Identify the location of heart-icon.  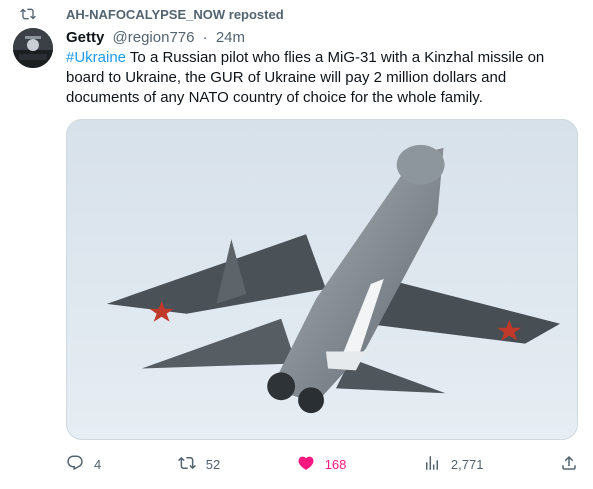
(306, 464).